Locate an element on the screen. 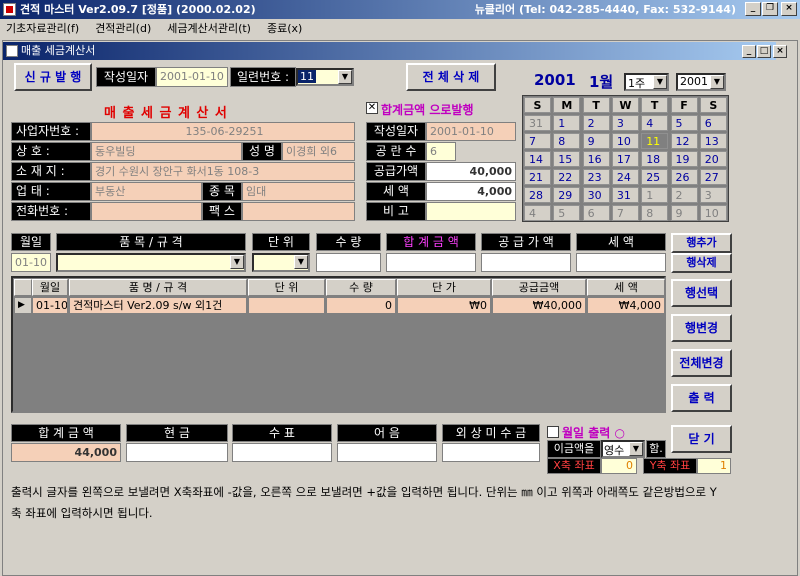 The width and height of the screenshot is (800, 576). bizno-field: 135-06-29251 is located at coordinates (223, 131).